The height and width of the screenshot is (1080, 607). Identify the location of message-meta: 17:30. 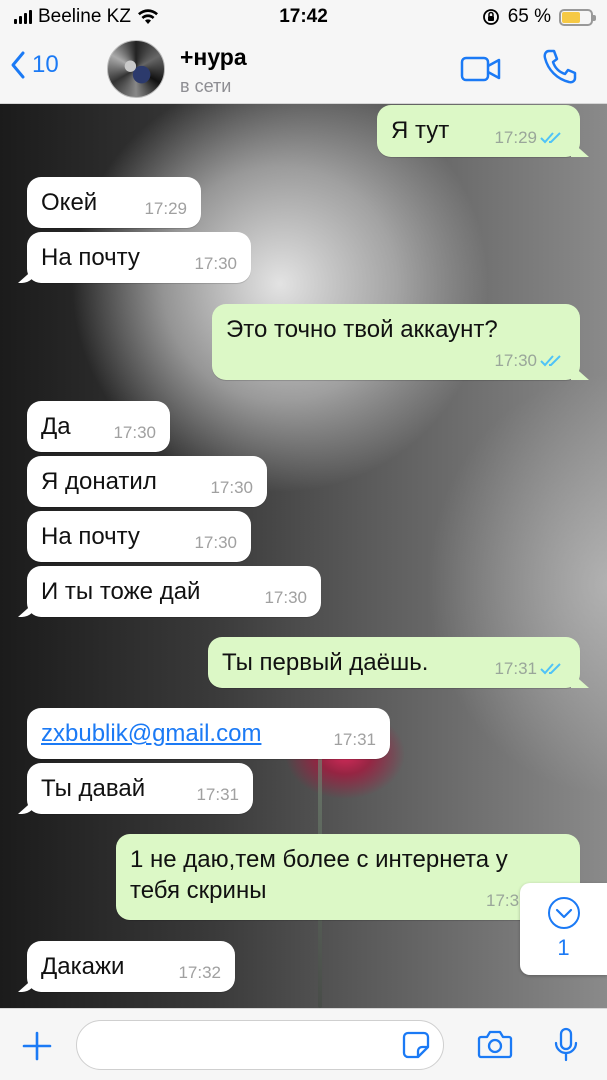
(530, 361).